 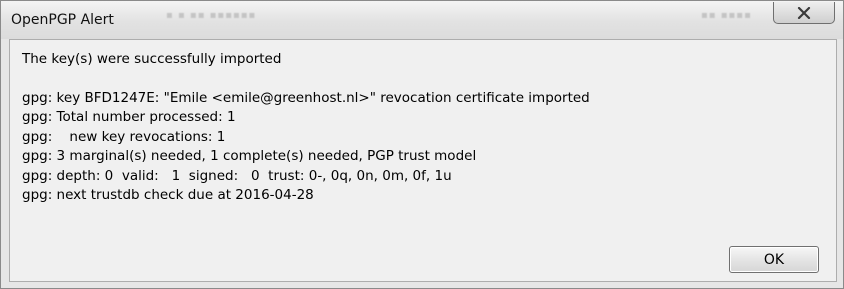 What do you see at coordinates (152, 59) in the screenshot?
I see `message-headline: The key(s) were successfully imported` at bounding box center [152, 59].